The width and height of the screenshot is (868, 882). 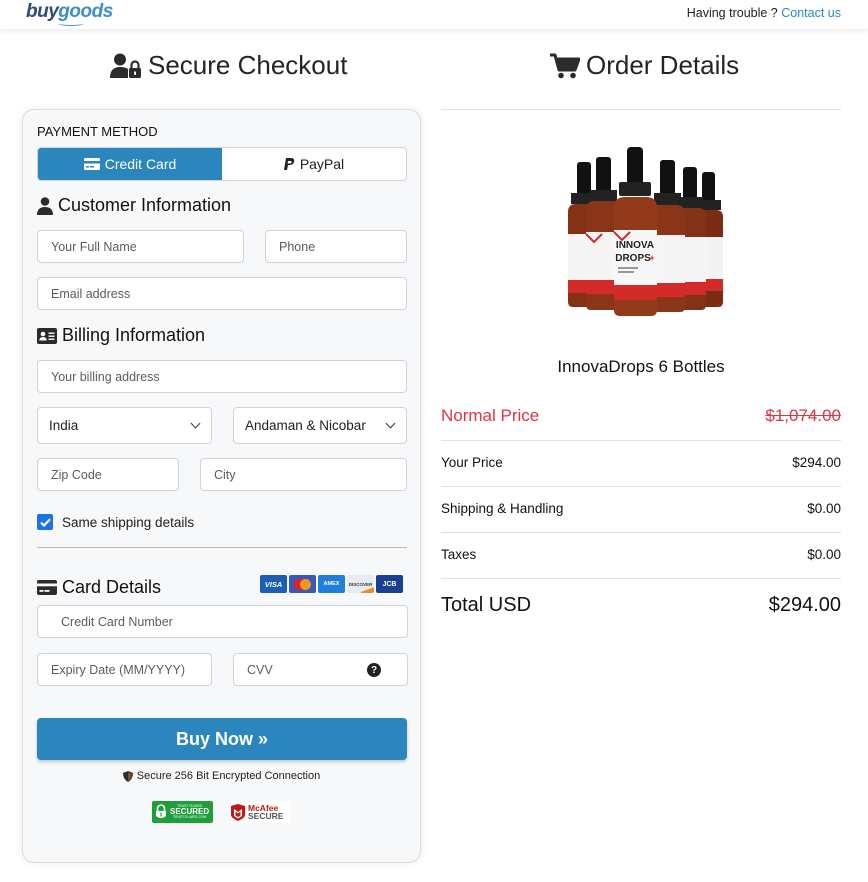 What do you see at coordinates (314, 164) in the screenshot?
I see `tab-paypal: PayPal` at bounding box center [314, 164].